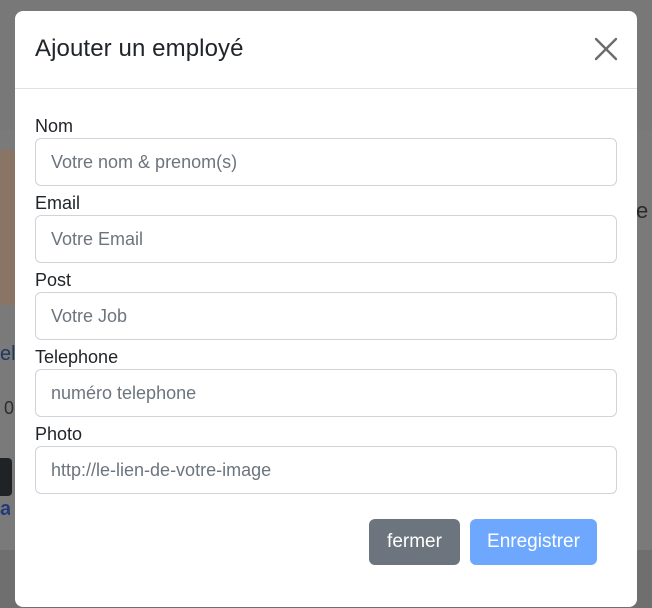 The image size is (652, 608). Describe the element at coordinates (414, 542) in the screenshot. I see `close-modal-button: fermer` at that location.